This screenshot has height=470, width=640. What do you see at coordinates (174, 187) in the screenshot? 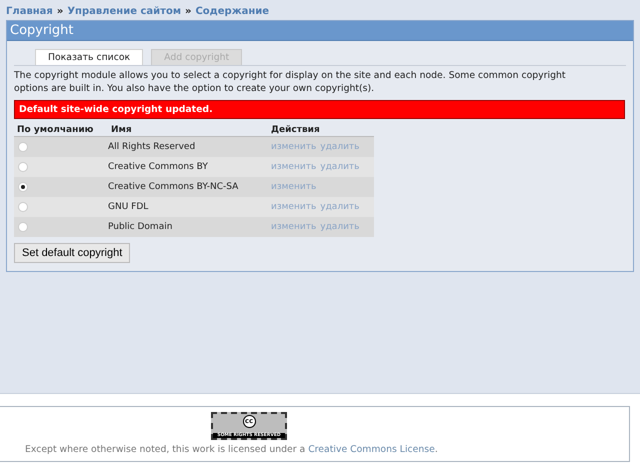
I see `copyright-name: Creative Commons BY-NC-SA` at bounding box center [174, 187].